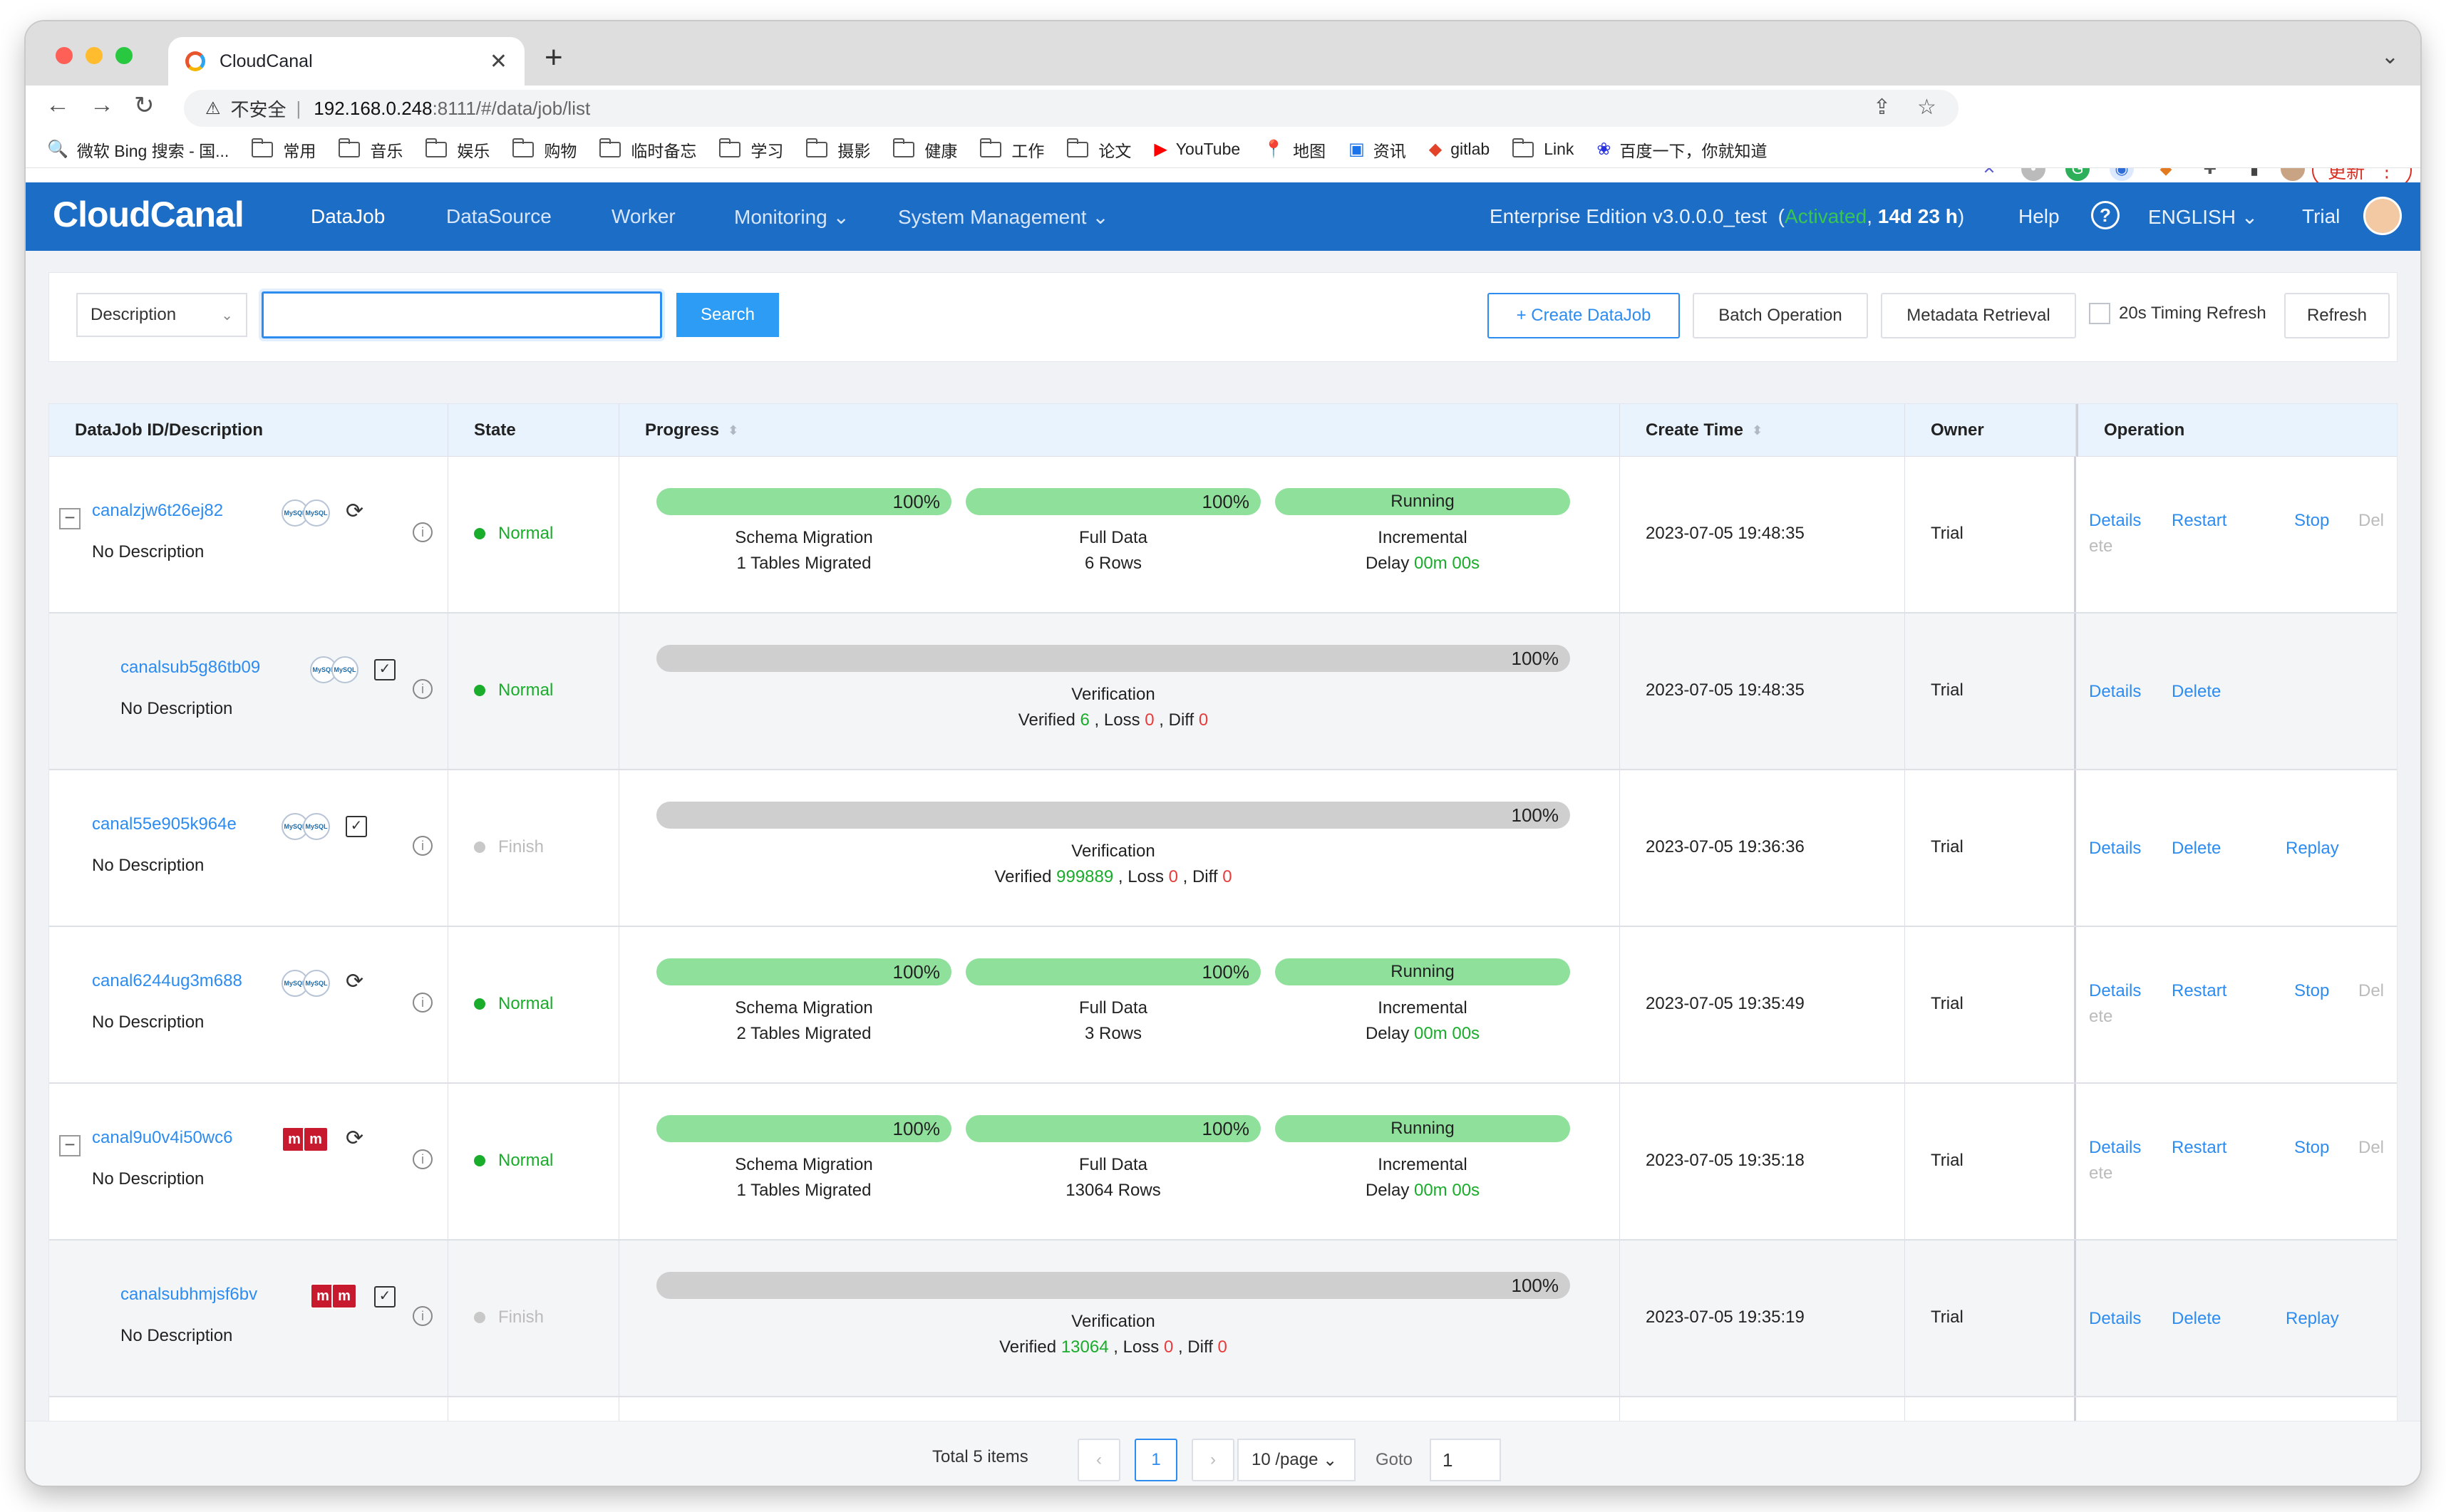 This screenshot has width=2446, height=1512. I want to click on bookmark-baidu: ❀ 百度一下，你就知道, so click(1681, 150).